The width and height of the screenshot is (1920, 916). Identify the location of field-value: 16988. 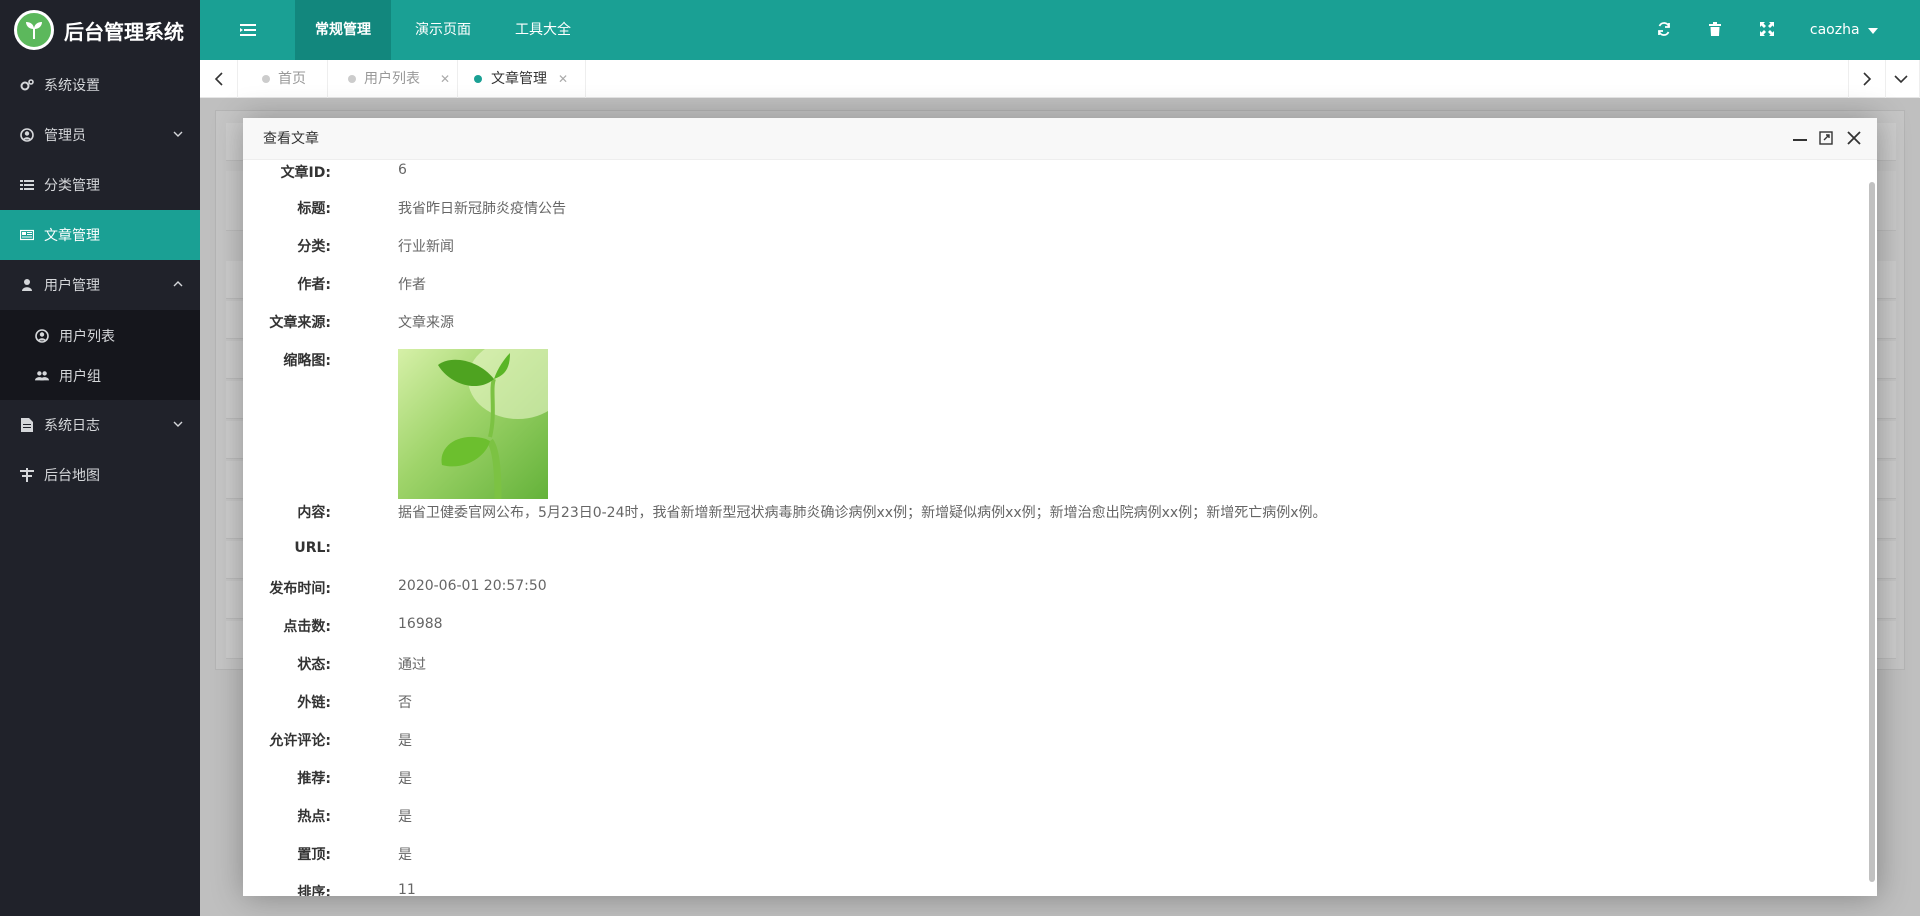
(420, 624).